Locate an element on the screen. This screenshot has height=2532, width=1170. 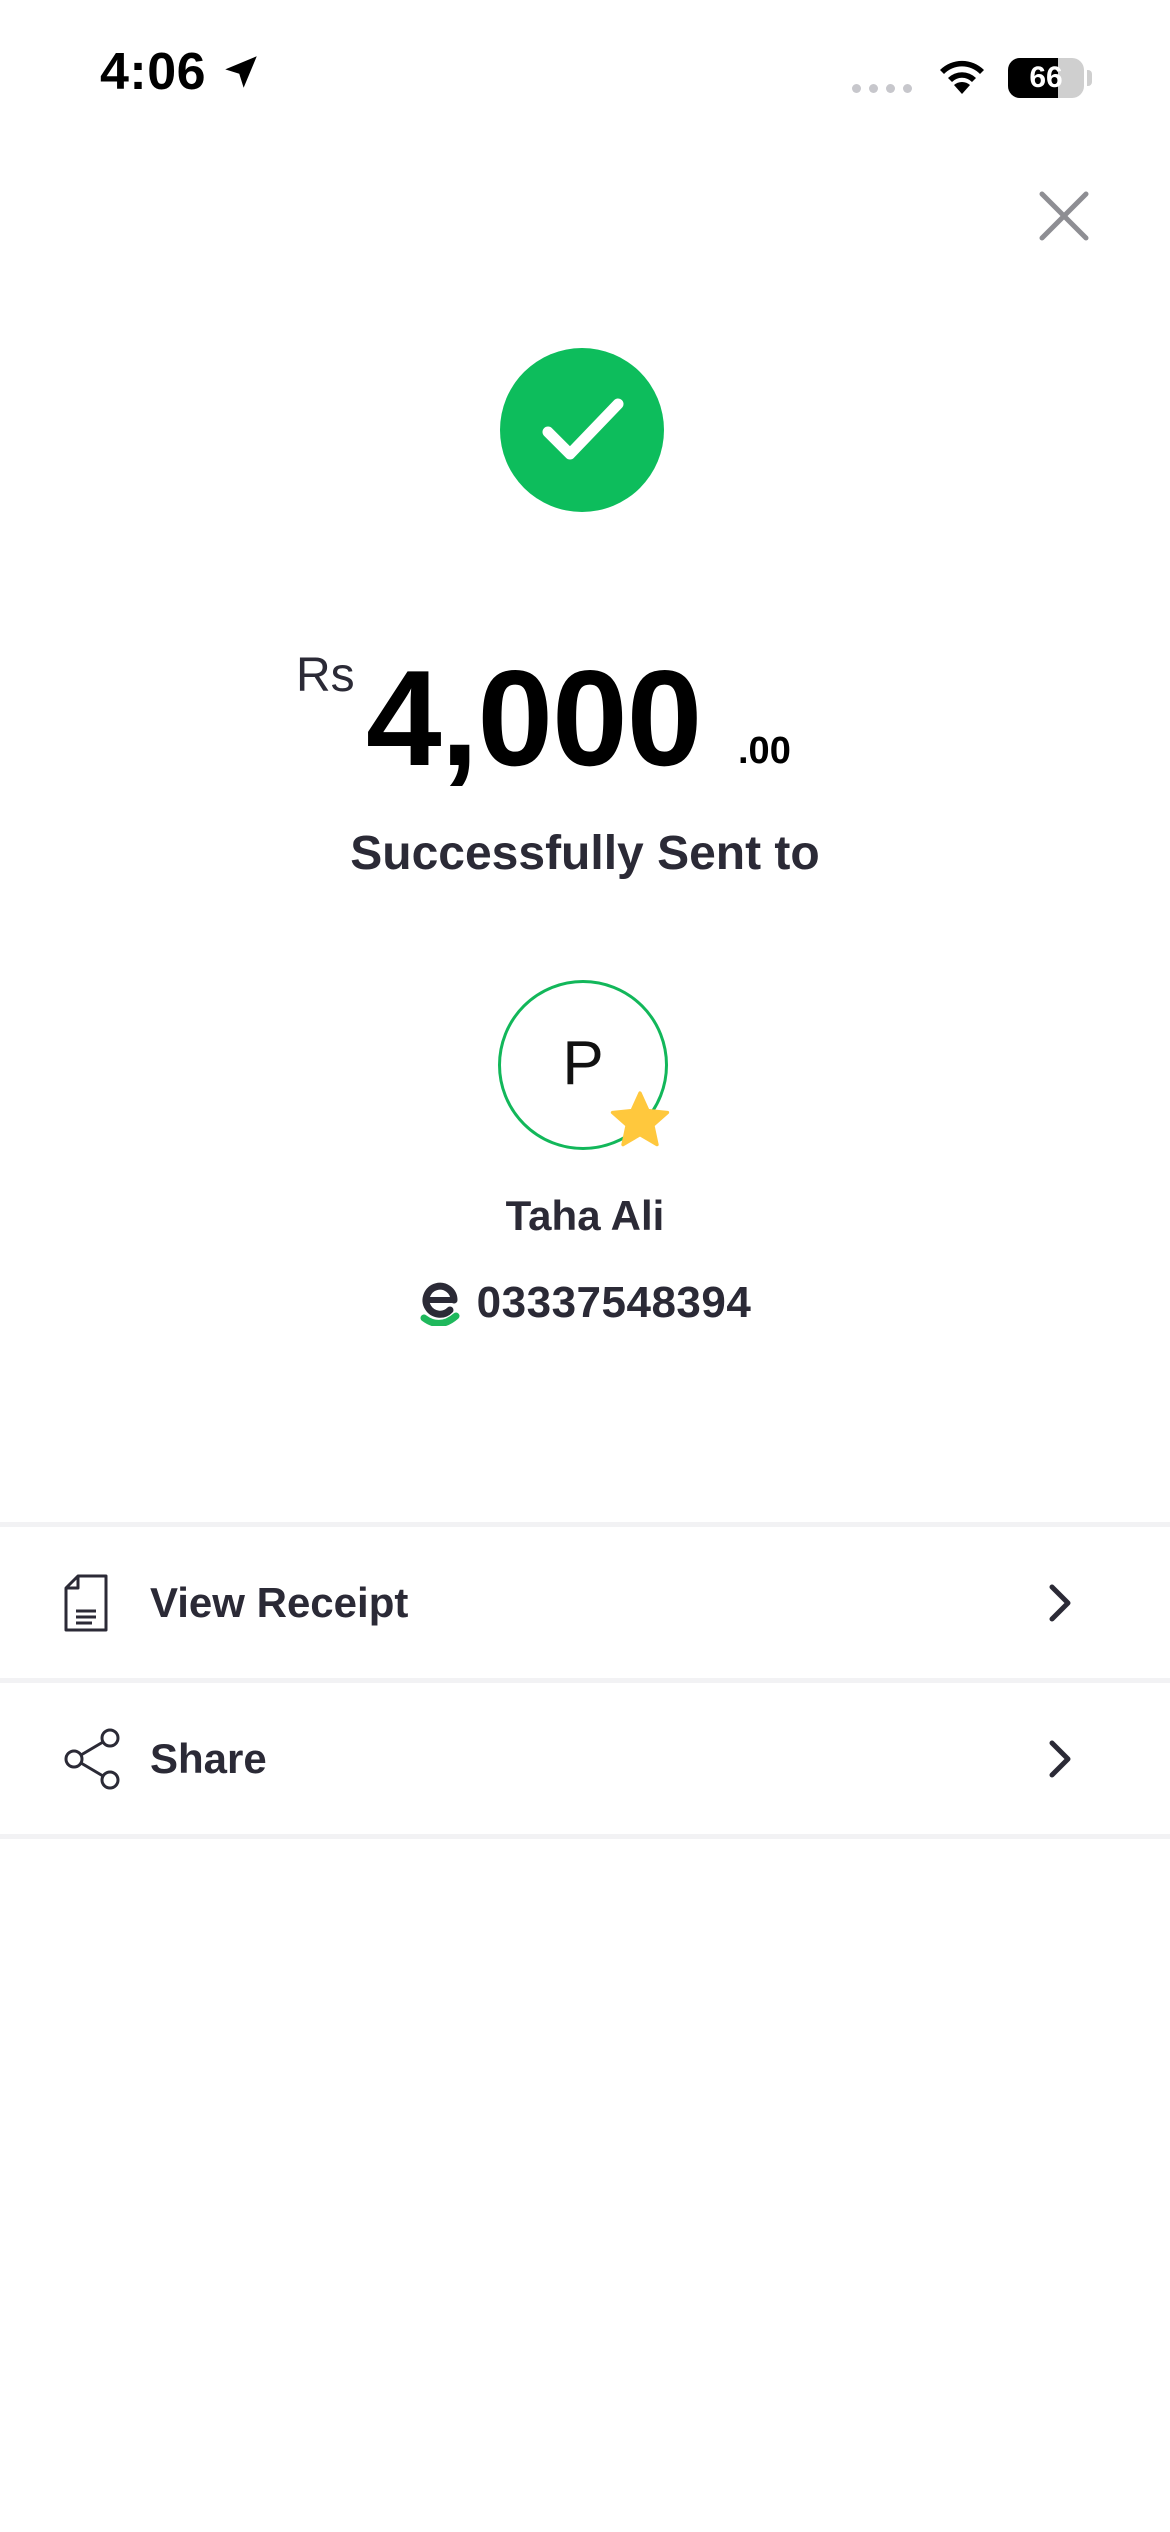
status-time-text: 4:06 is located at coordinates (153, 72).